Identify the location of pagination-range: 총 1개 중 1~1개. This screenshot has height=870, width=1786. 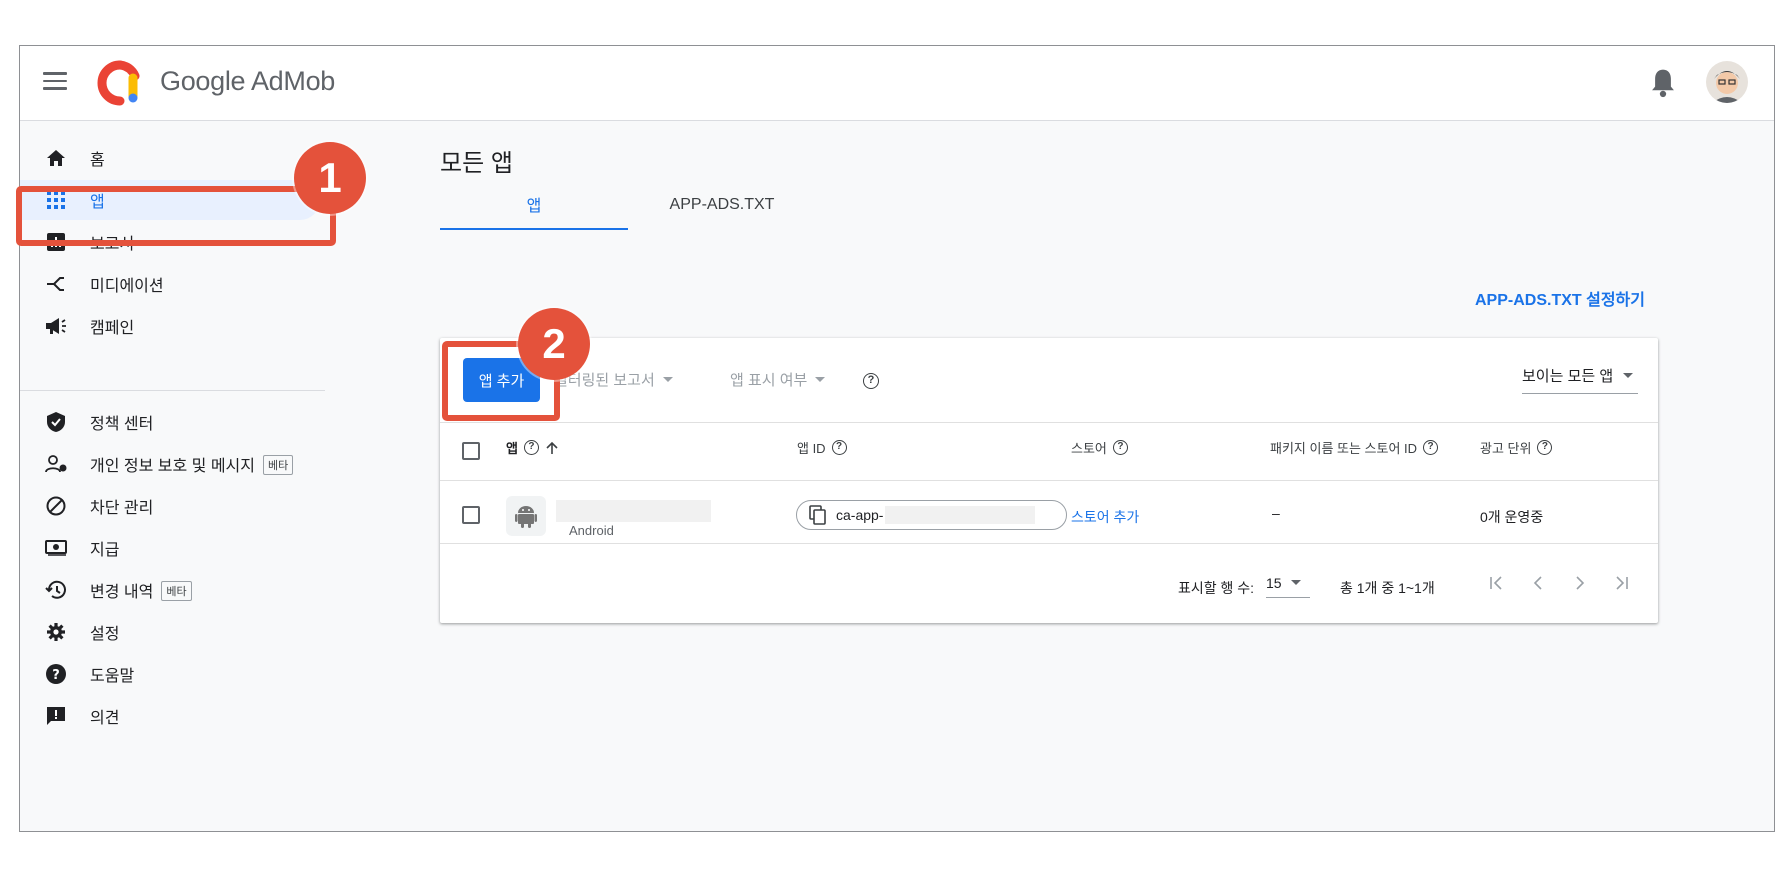
(1387, 588).